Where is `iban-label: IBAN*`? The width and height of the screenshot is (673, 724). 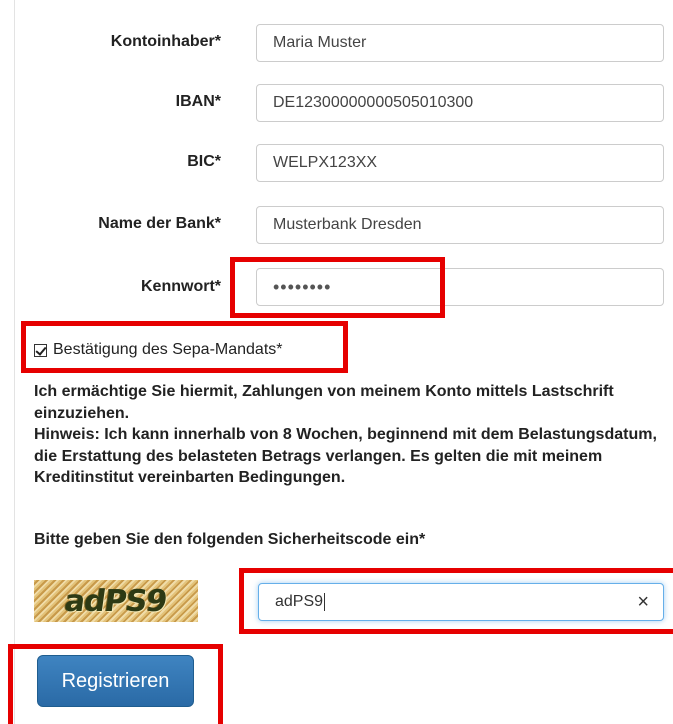
iban-label: IBAN* is located at coordinates (198, 101).